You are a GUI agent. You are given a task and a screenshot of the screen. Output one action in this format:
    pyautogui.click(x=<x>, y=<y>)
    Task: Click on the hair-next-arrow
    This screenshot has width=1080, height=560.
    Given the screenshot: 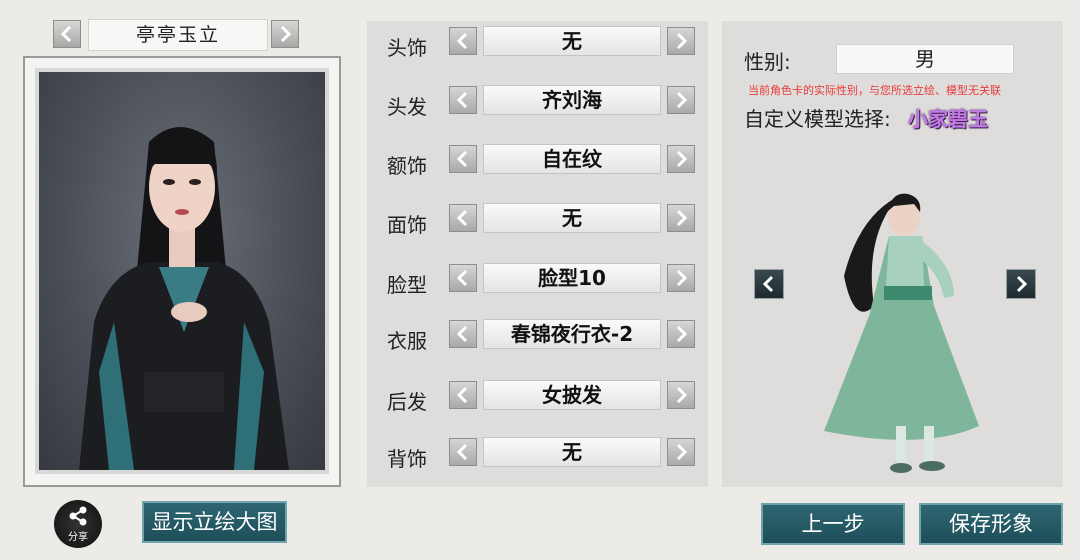 What is the action you would take?
    pyautogui.click(x=681, y=100)
    